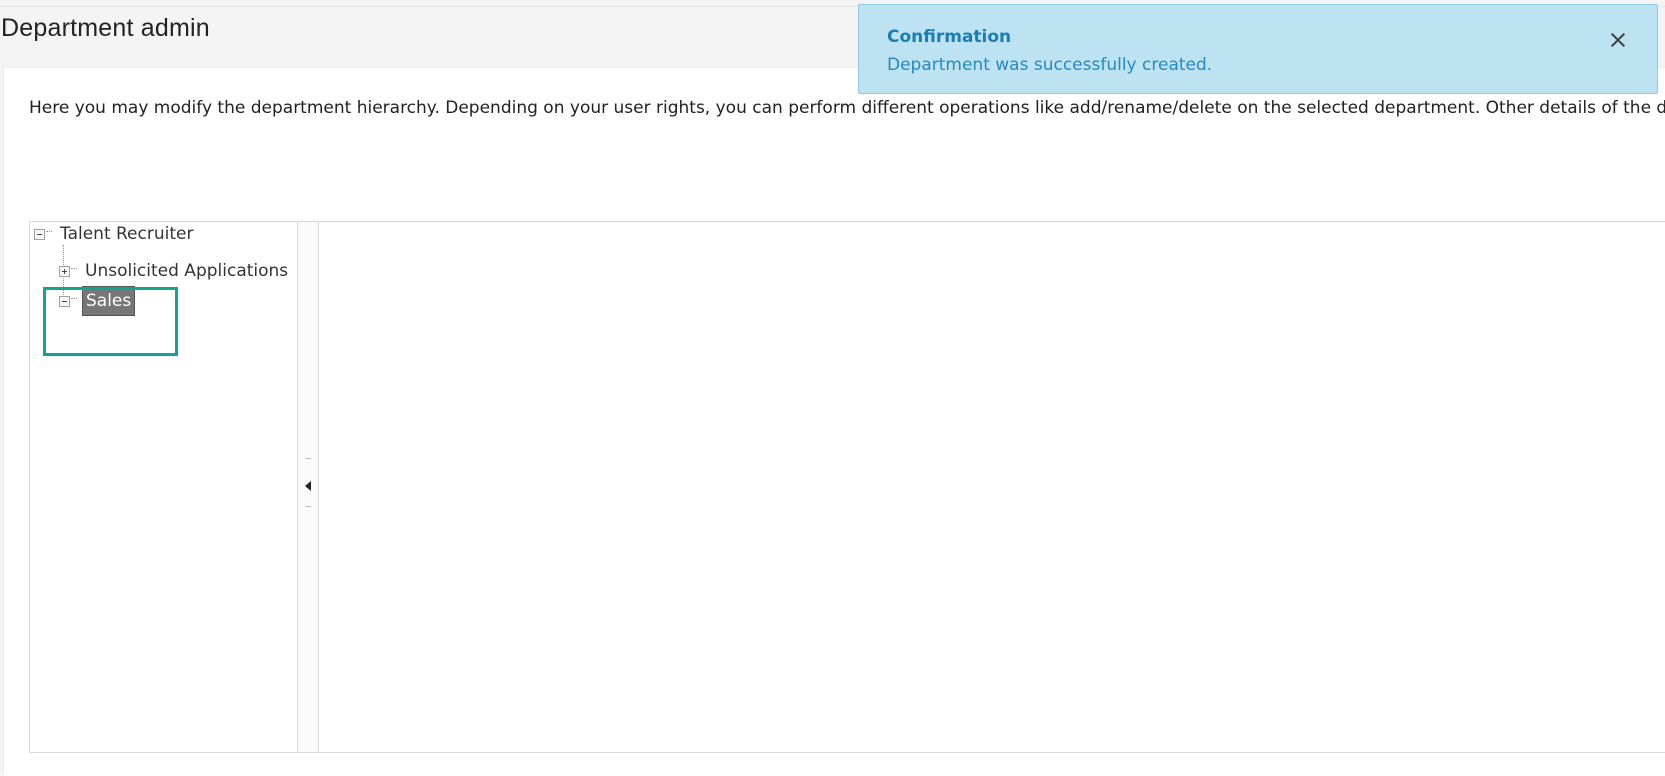  I want to click on tree-node-label: Unsolicited Applications, so click(186, 271).